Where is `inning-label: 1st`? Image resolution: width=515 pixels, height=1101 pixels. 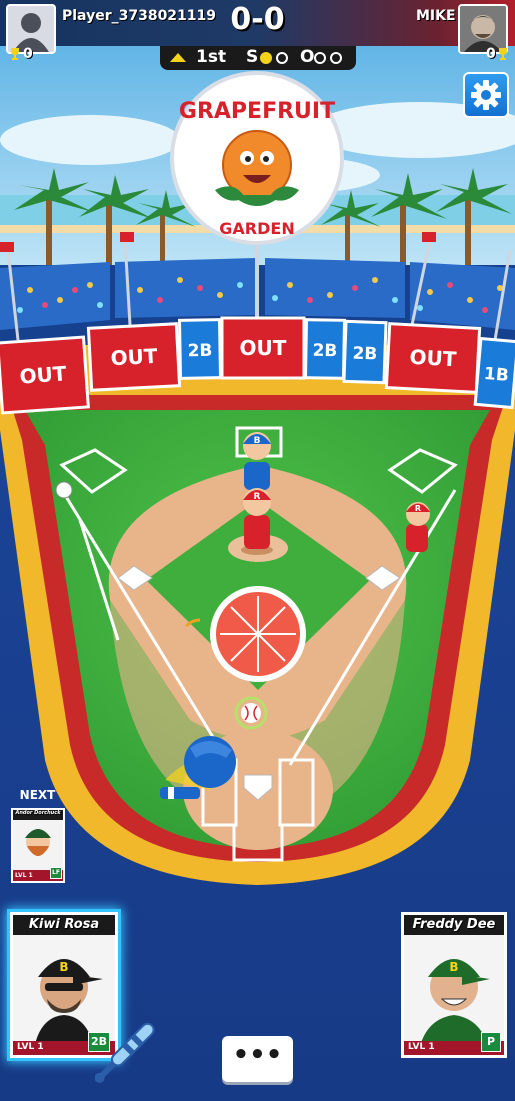 inning-label: 1st is located at coordinates (211, 57).